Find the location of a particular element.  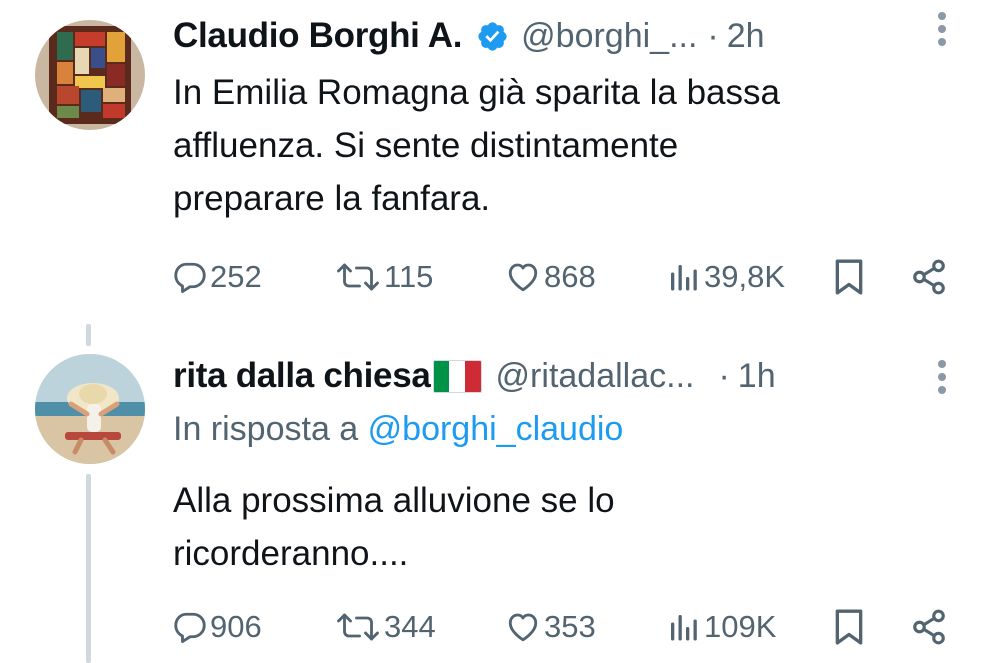

like-count: 353 is located at coordinates (570, 626).